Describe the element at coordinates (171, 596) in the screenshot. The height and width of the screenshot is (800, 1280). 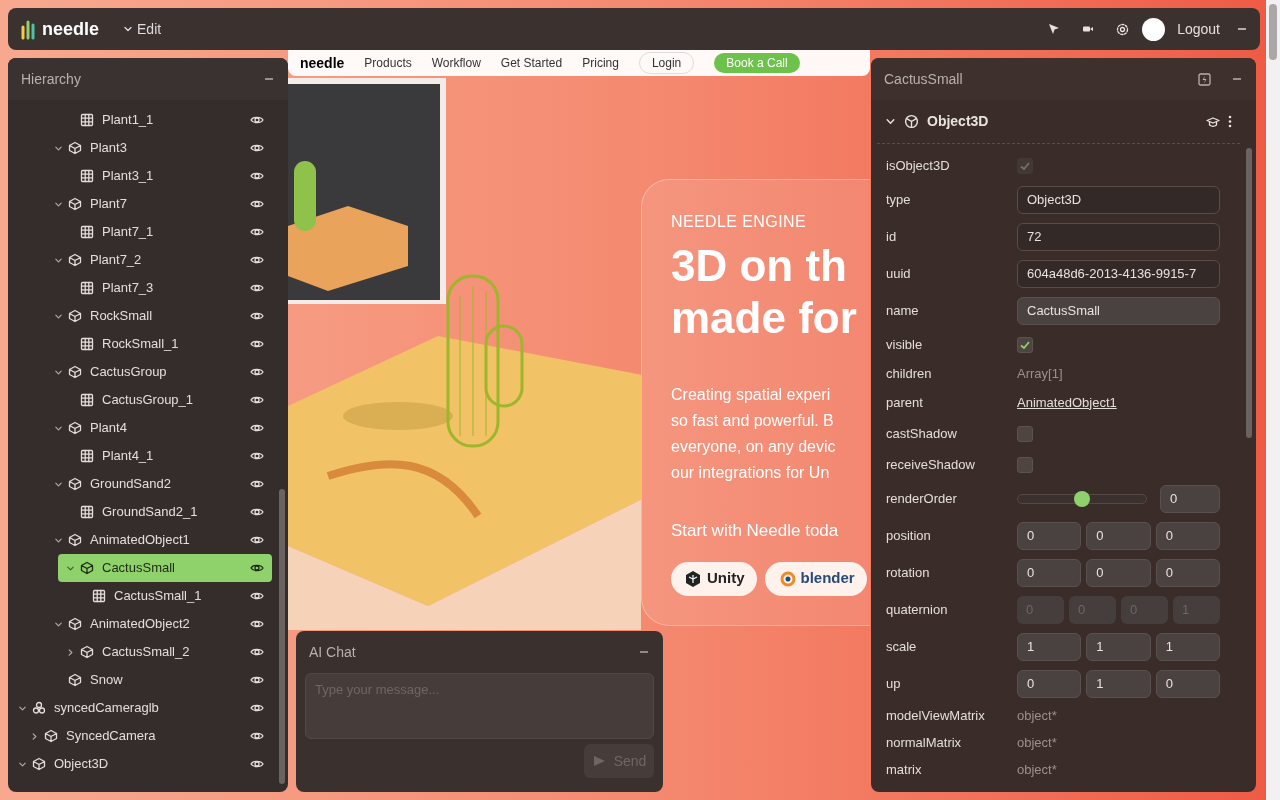
I see `tree-item: CactusSmall_1` at that location.